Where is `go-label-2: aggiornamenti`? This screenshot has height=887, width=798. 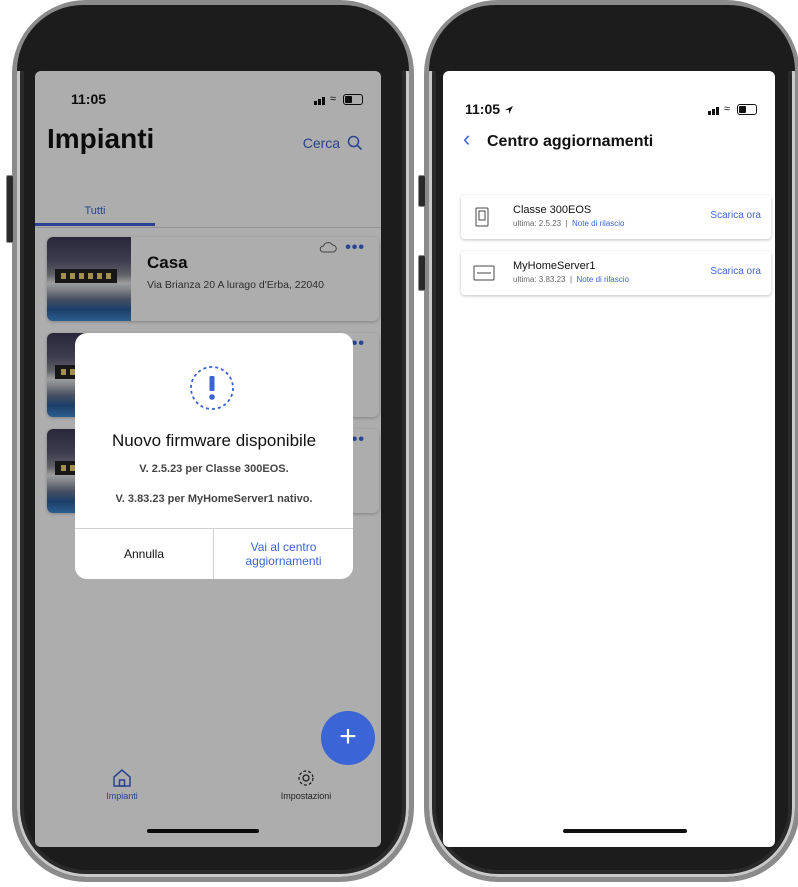
go-label-2: aggiornamenti is located at coordinates (283, 561).